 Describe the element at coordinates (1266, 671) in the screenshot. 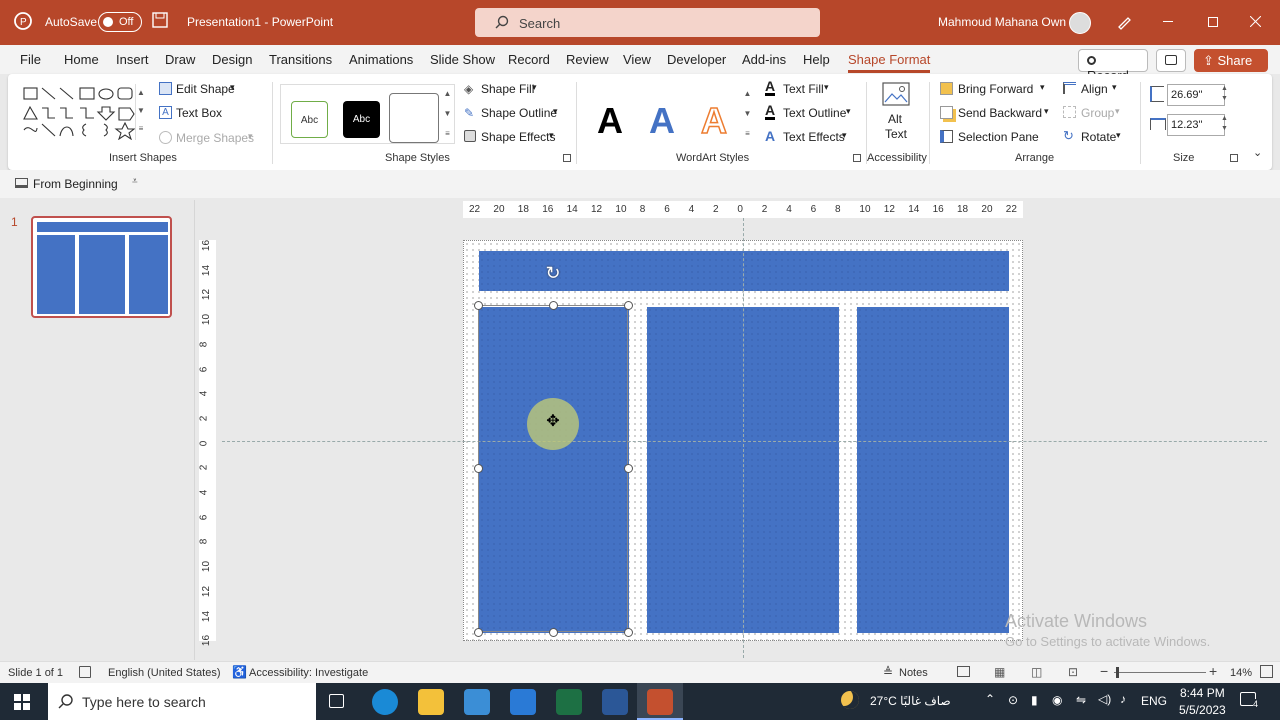

I see `fit-slide-icon` at that location.